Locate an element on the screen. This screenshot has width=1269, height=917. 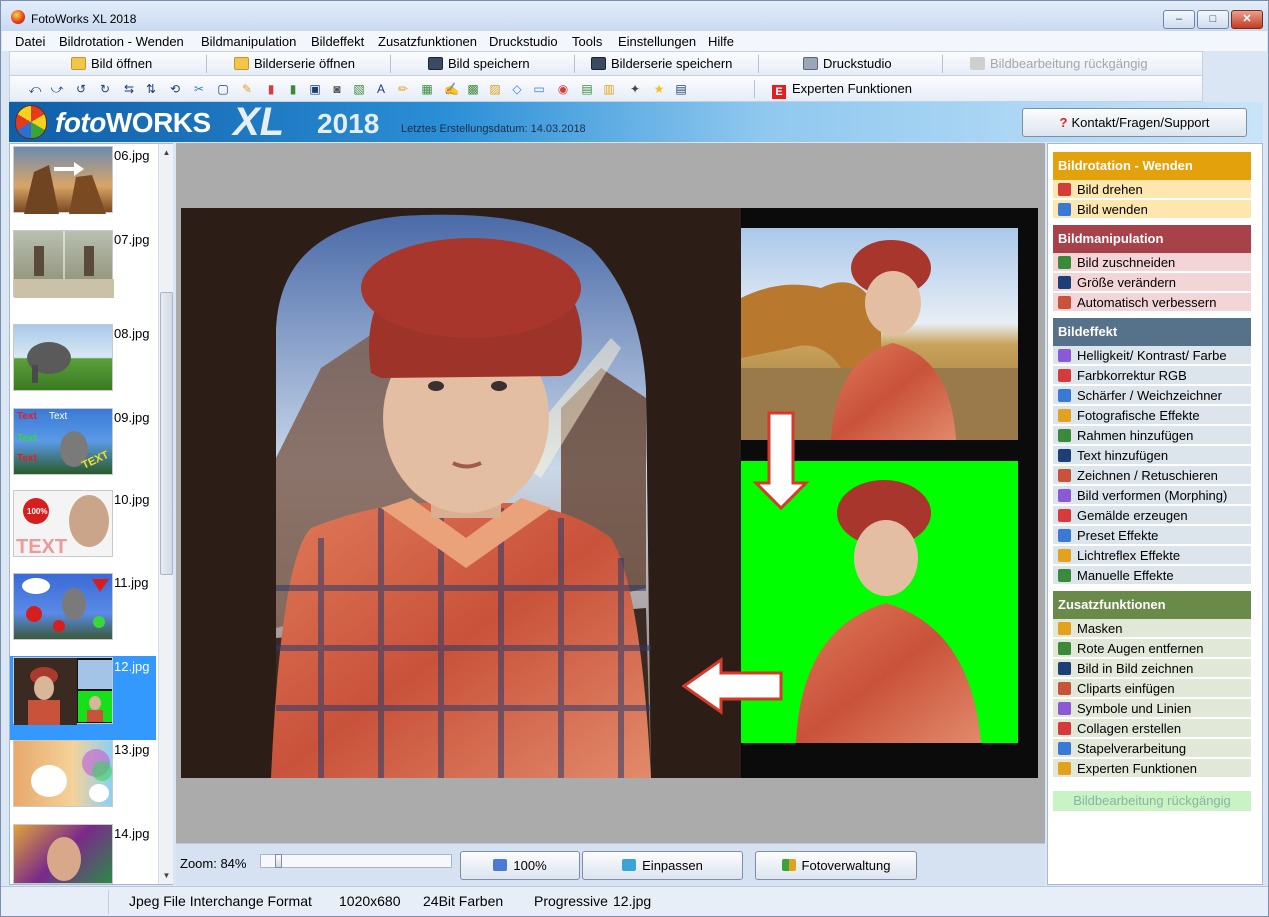
scroll-thumb is located at coordinates (166, 433).